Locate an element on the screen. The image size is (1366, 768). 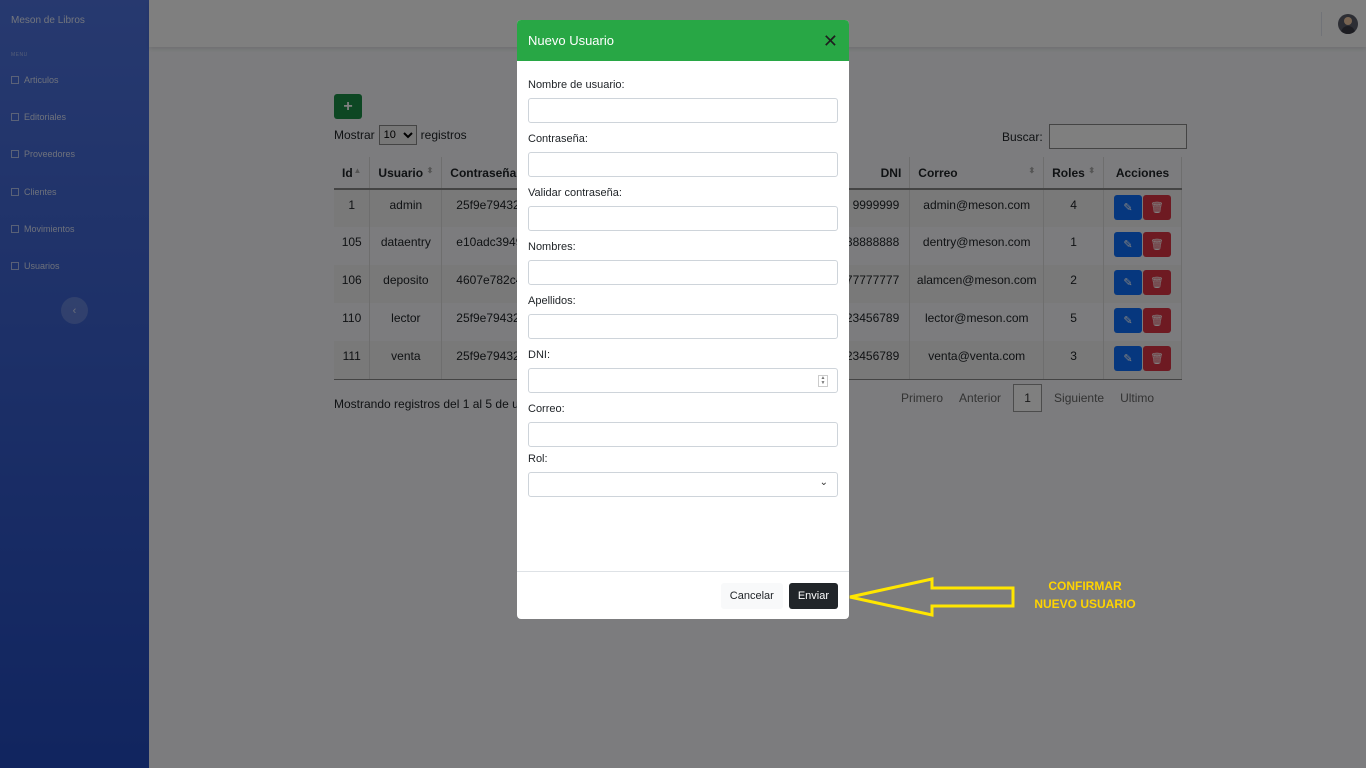
close-icon: ✕ is located at coordinates (830, 41).